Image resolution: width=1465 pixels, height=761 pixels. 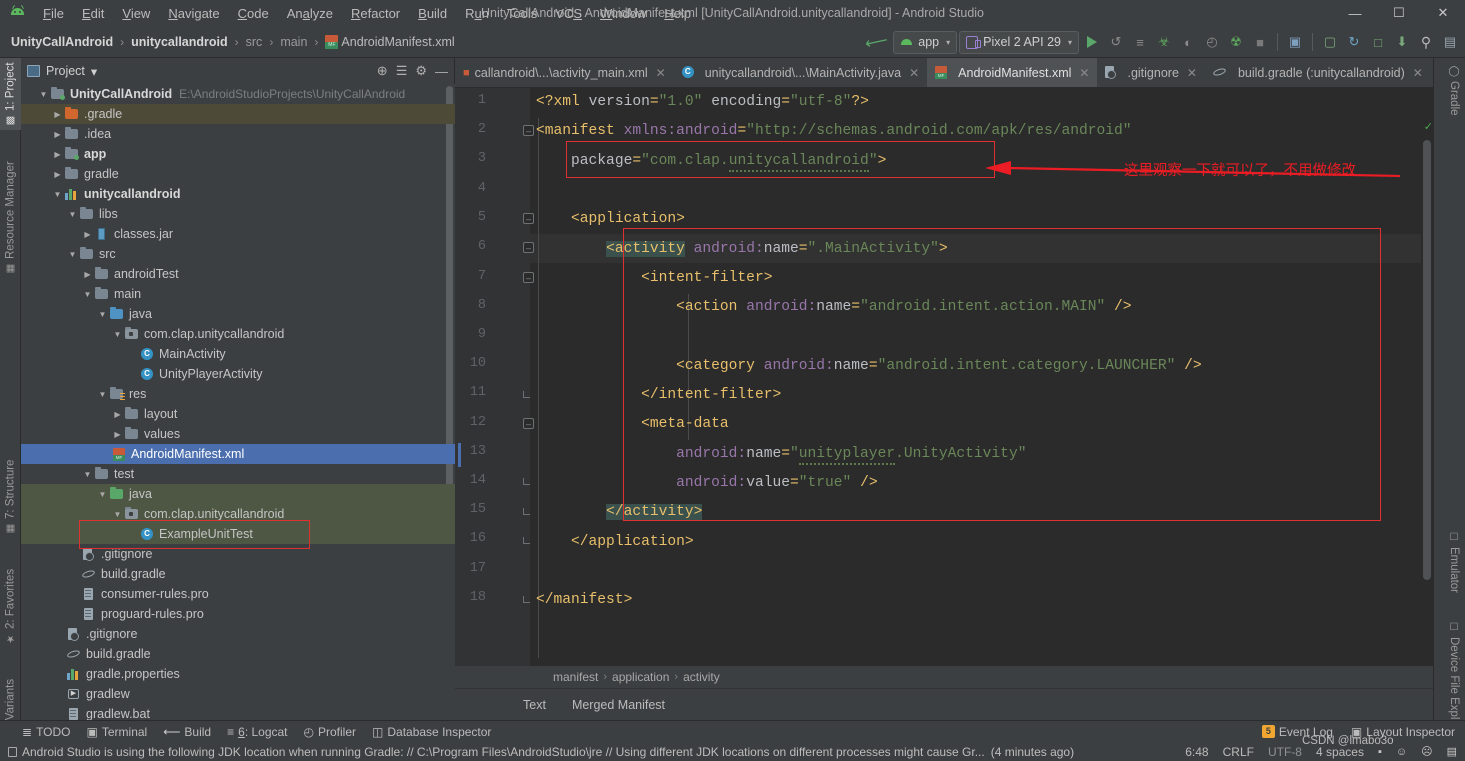 What do you see at coordinates (238, 614) in the screenshot?
I see `tree-item-proguard-rules: proguard-rules.pro` at bounding box center [238, 614].